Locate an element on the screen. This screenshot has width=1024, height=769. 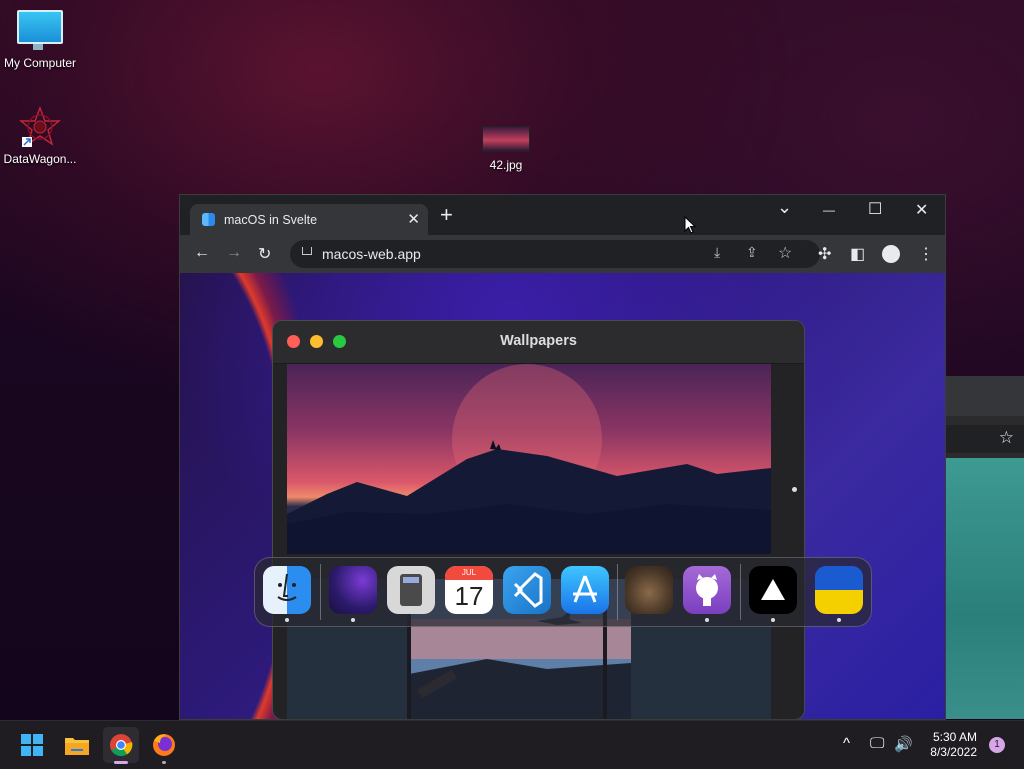
chrome-icon is located at coordinates (121, 745).